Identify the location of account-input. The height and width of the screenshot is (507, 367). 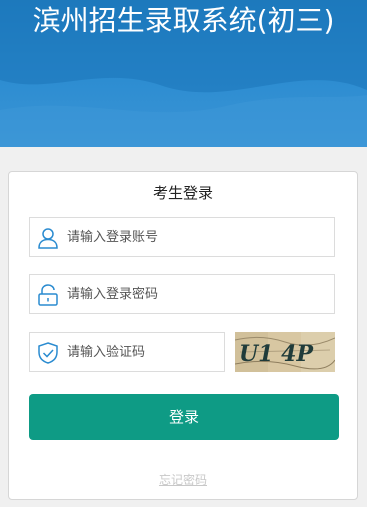
(197, 237).